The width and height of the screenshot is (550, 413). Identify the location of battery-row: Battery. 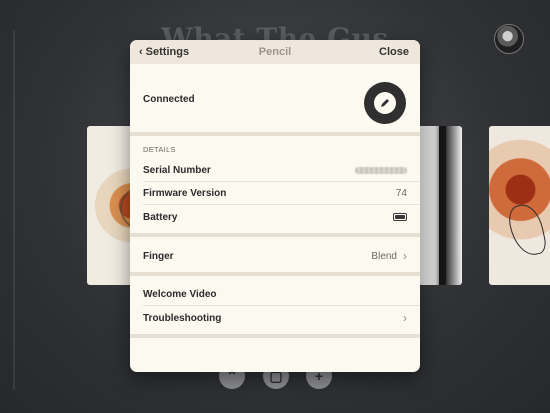
(275, 217).